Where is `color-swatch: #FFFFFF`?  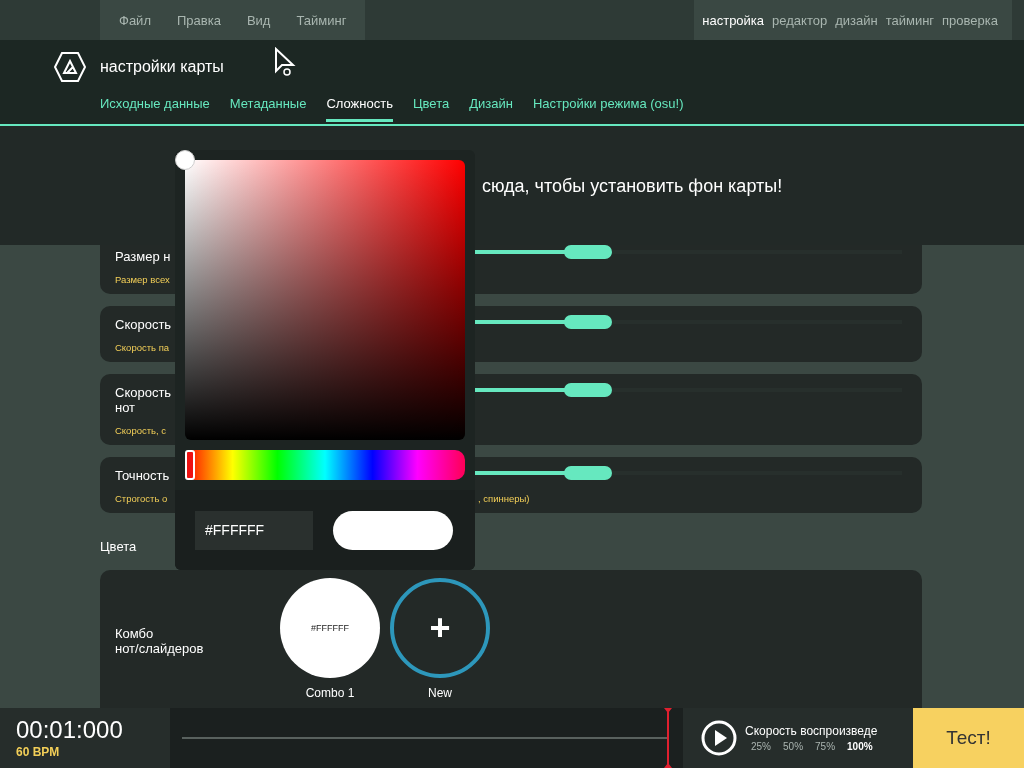 color-swatch: #FFFFFF is located at coordinates (330, 628).